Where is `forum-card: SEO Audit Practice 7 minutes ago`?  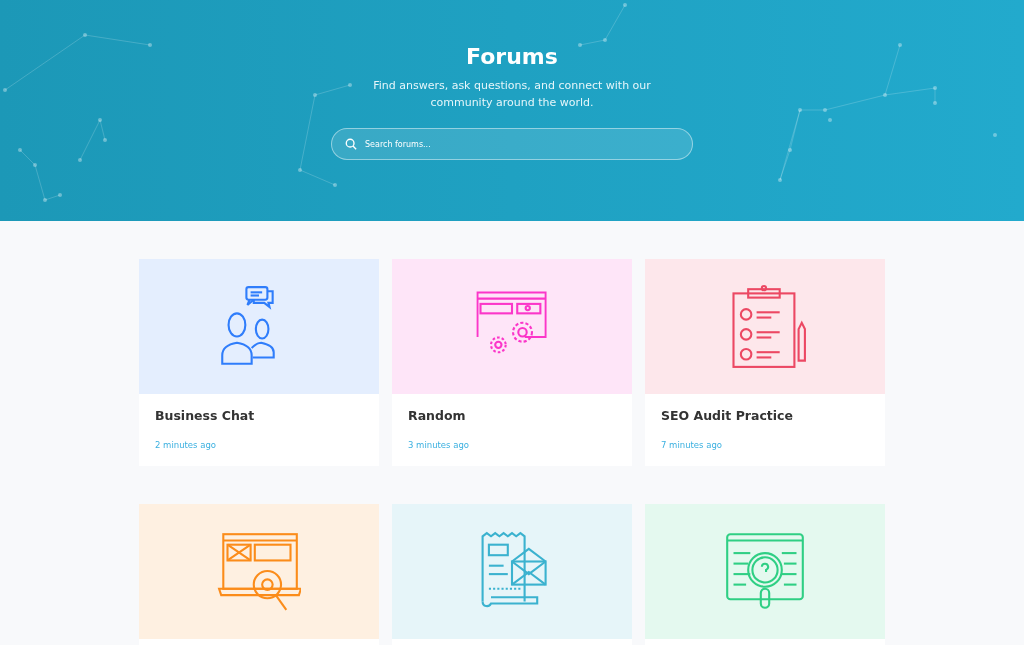 forum-card: SEO Audit Practice 7 minutes ago is located at coordinates (765, 362).